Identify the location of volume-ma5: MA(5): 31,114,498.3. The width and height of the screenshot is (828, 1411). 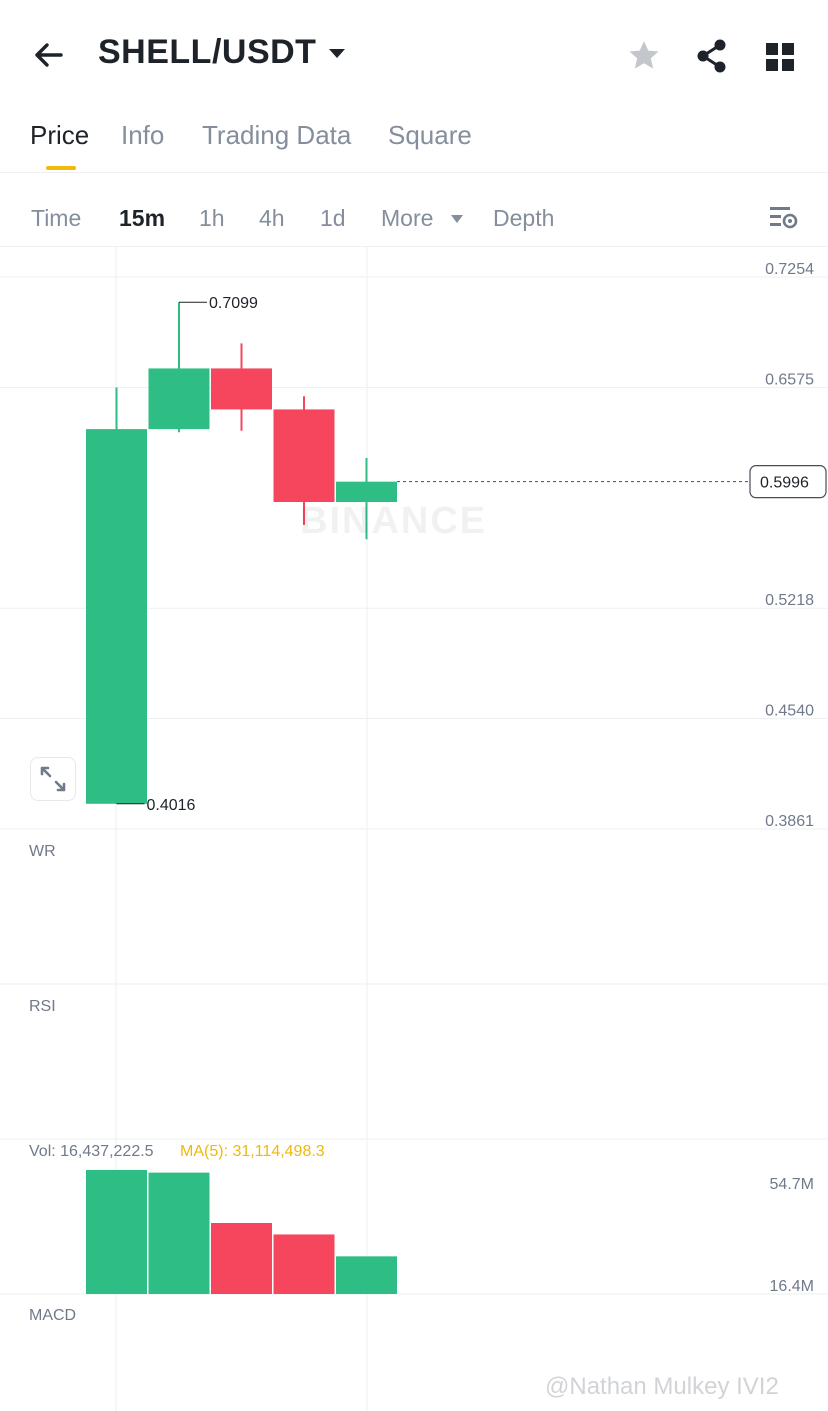
(252, 1151).